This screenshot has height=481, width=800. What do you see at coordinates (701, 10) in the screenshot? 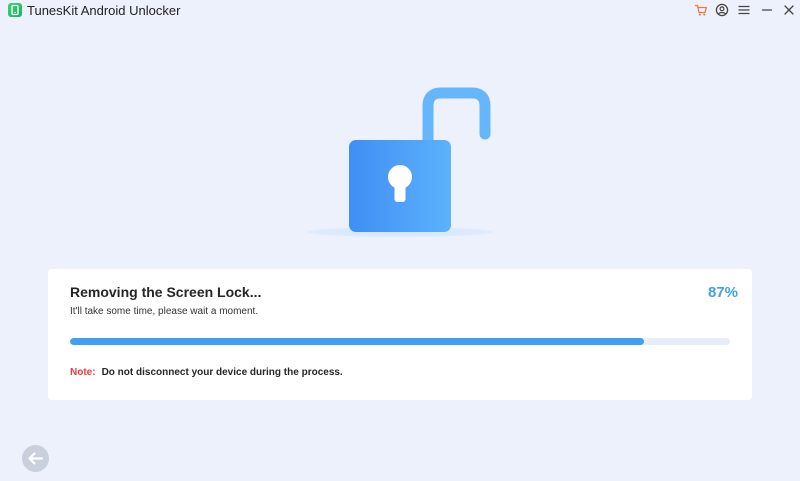
I see `cart-icon` at bounding box center [701, 10].